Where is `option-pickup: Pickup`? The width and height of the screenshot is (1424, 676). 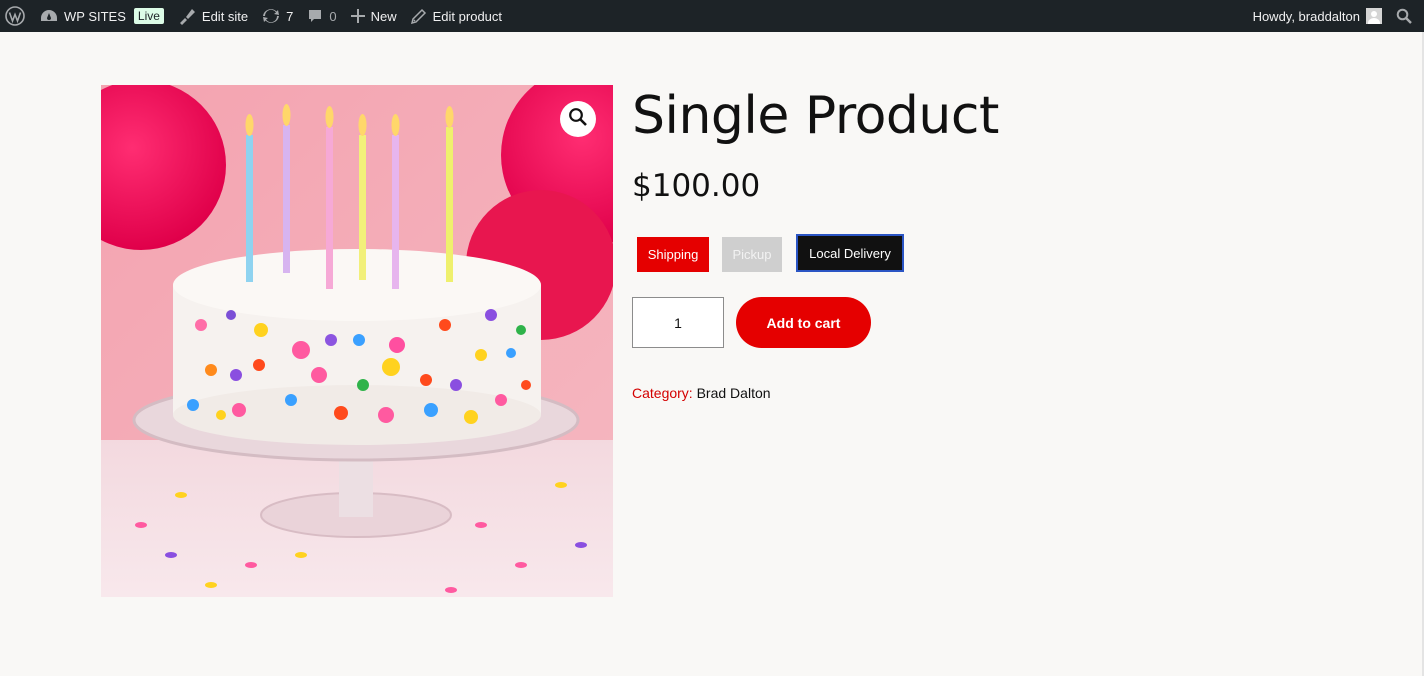
option-pickup: Pickup is located at coordinates (752, 254).